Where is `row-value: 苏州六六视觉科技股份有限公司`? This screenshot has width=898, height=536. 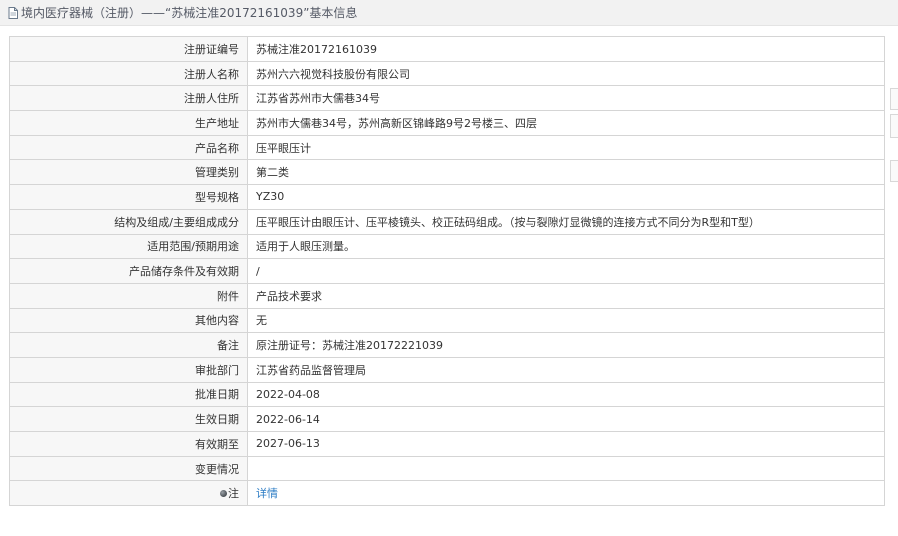 row-value: 苏州六六视觉科技股份有限公司 is located at coordinates (566, 73).